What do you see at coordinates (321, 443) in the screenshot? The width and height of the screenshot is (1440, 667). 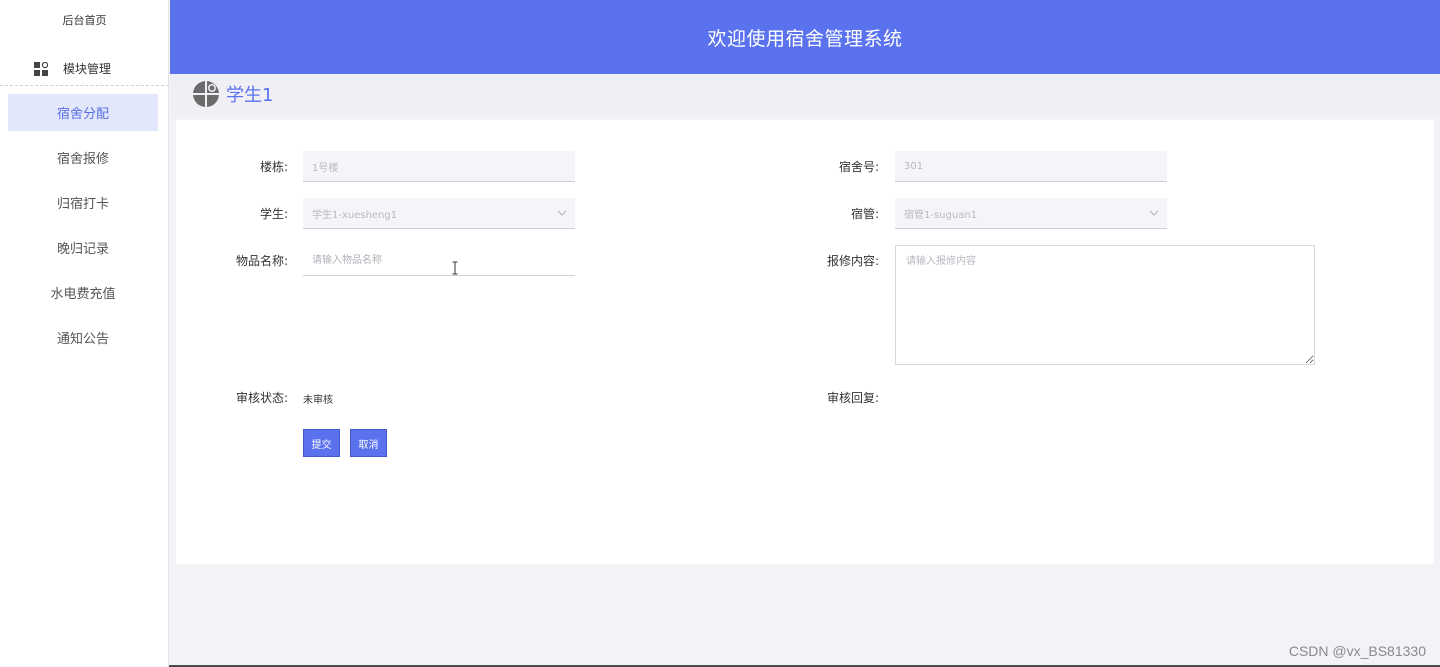 I see `submit-button: 提交` at bounding box center [321, 443].